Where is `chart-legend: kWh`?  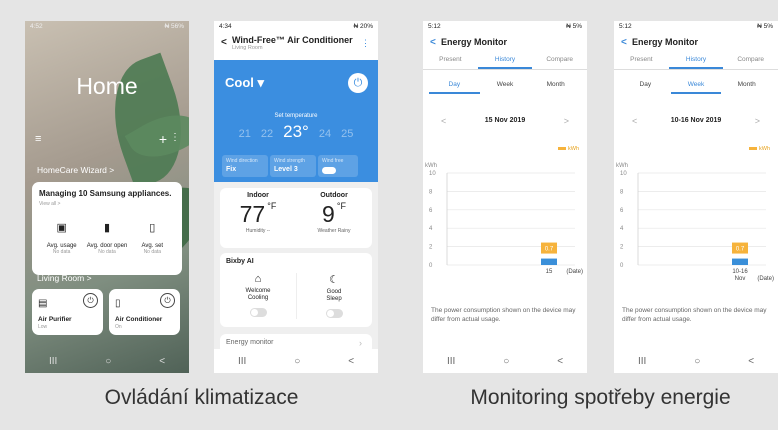
chart-legend: kWh is located at coordinates (759, 149).